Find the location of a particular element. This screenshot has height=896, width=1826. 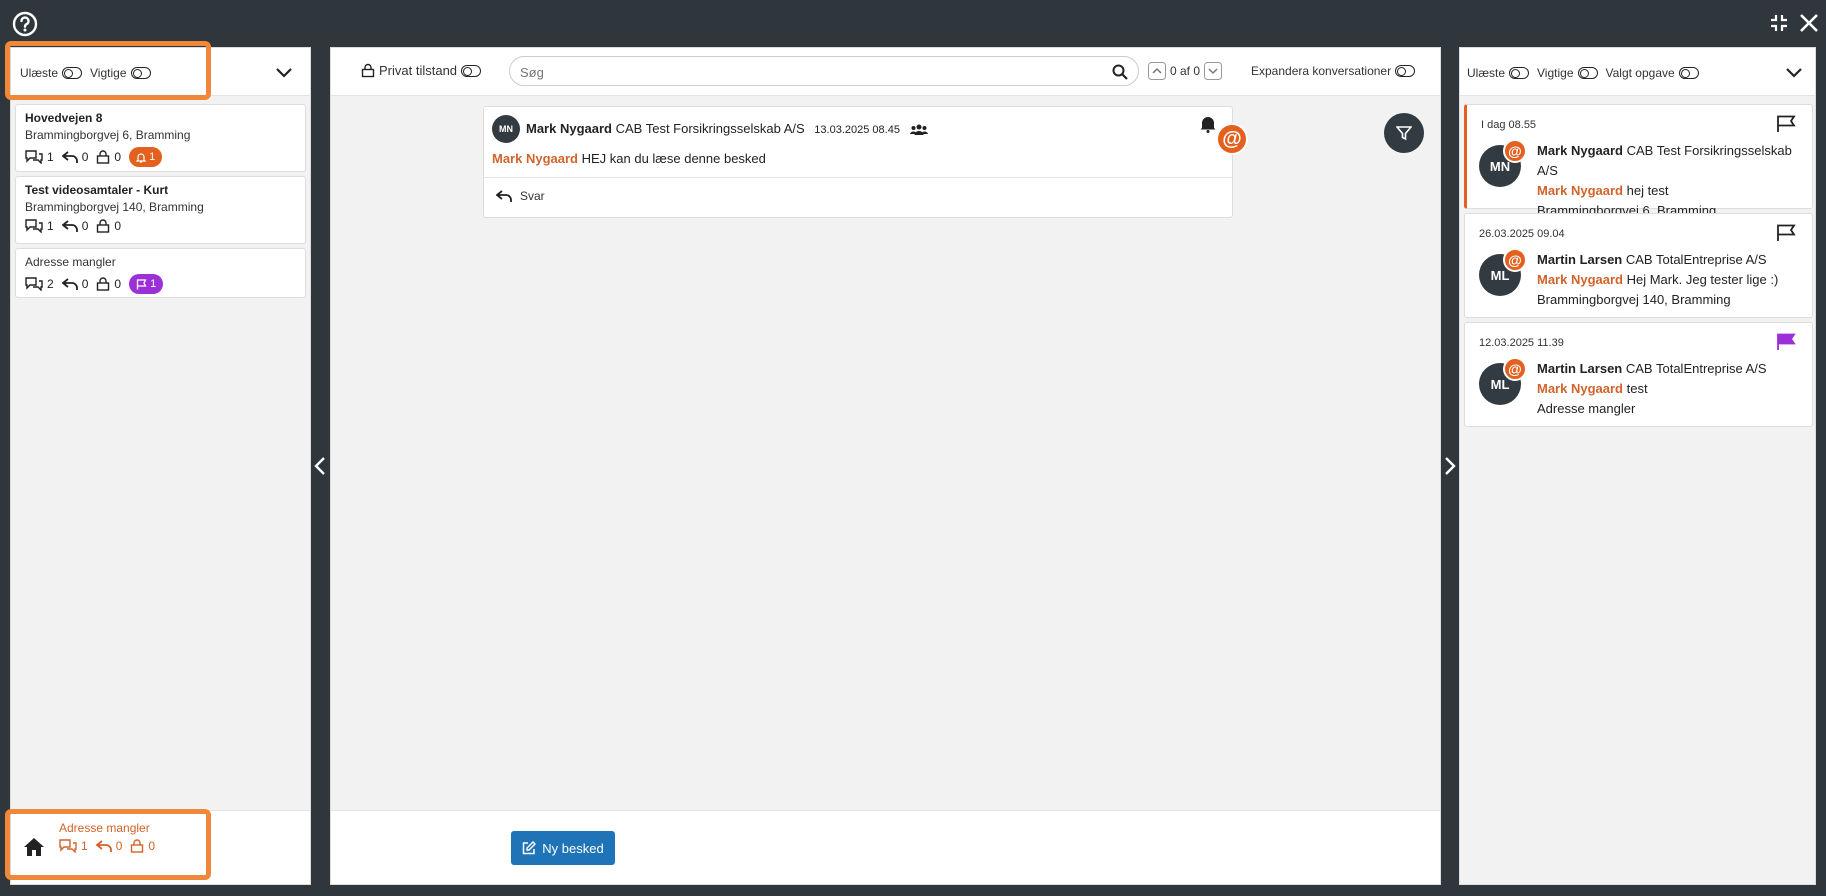

reply-button: Svar is located at coordinates (520, 196).